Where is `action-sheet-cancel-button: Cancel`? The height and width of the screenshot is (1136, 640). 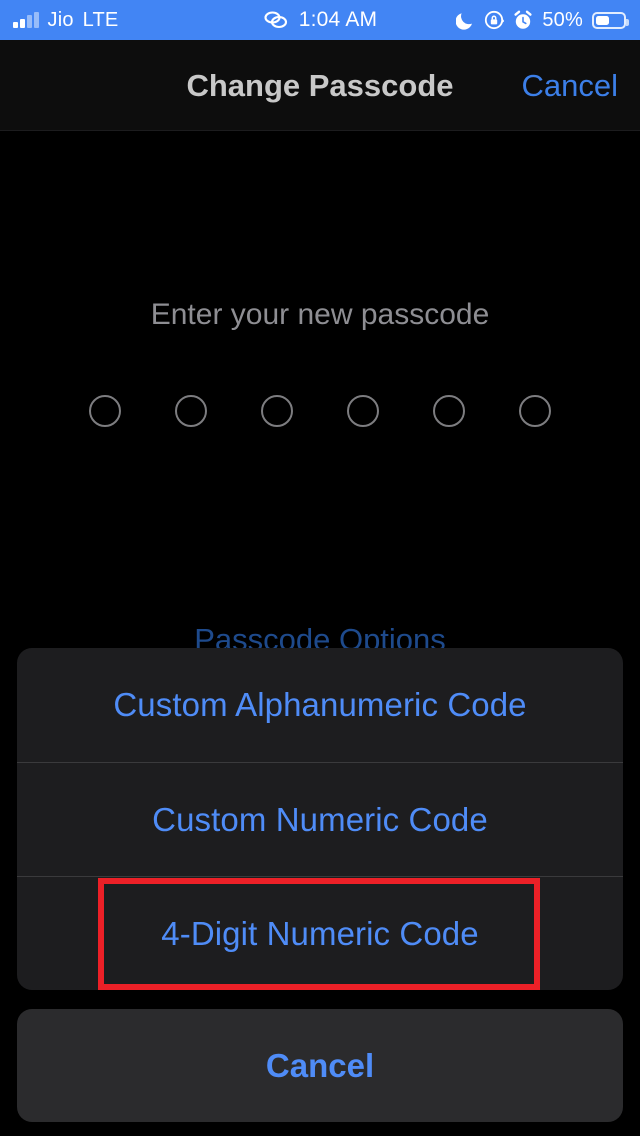
action-sheet-cancel-button: Cancel is located at coordinates (320, 1065).